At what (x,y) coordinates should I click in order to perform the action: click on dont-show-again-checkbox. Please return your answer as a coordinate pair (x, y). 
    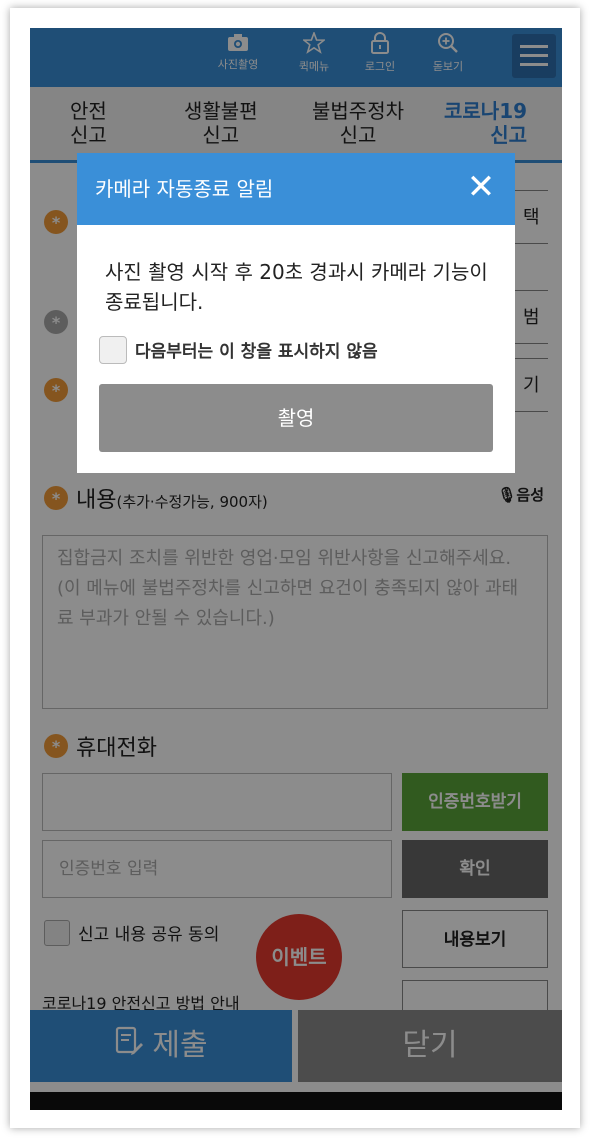
    Looking at the image, I should click on (113, 350).